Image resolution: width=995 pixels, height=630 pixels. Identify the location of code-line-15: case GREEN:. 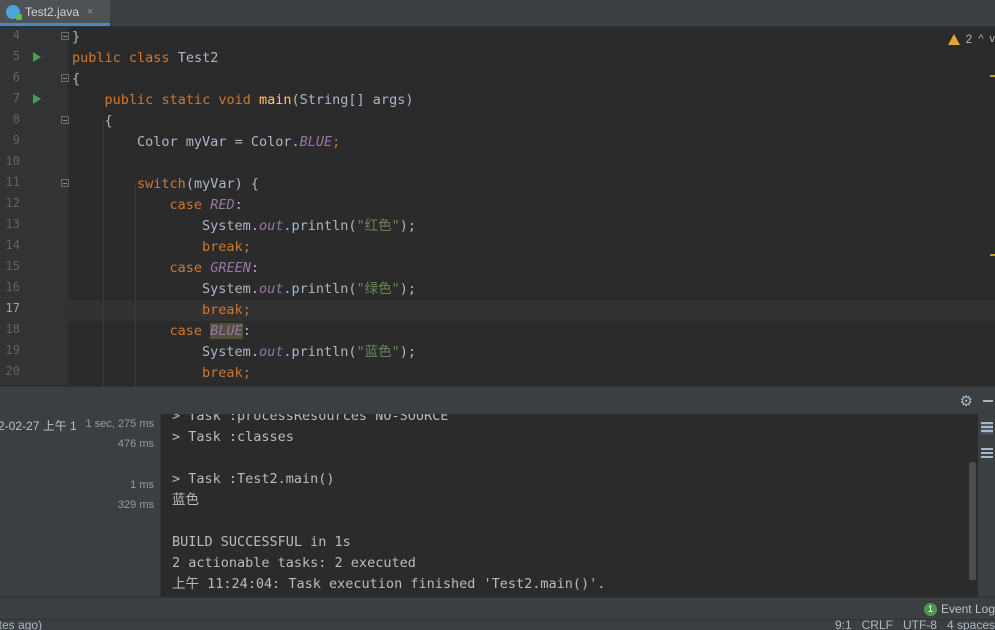
(165, 268).